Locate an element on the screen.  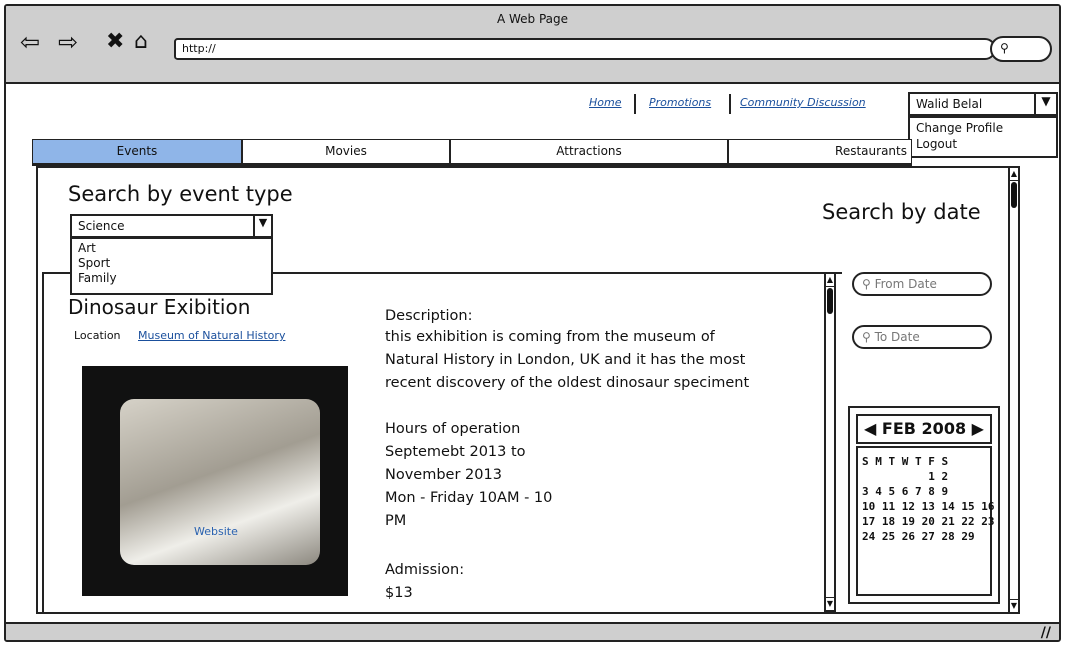
calendar-header: ◀ FEB 2008 ▶ is located at coordinates (924, 429).